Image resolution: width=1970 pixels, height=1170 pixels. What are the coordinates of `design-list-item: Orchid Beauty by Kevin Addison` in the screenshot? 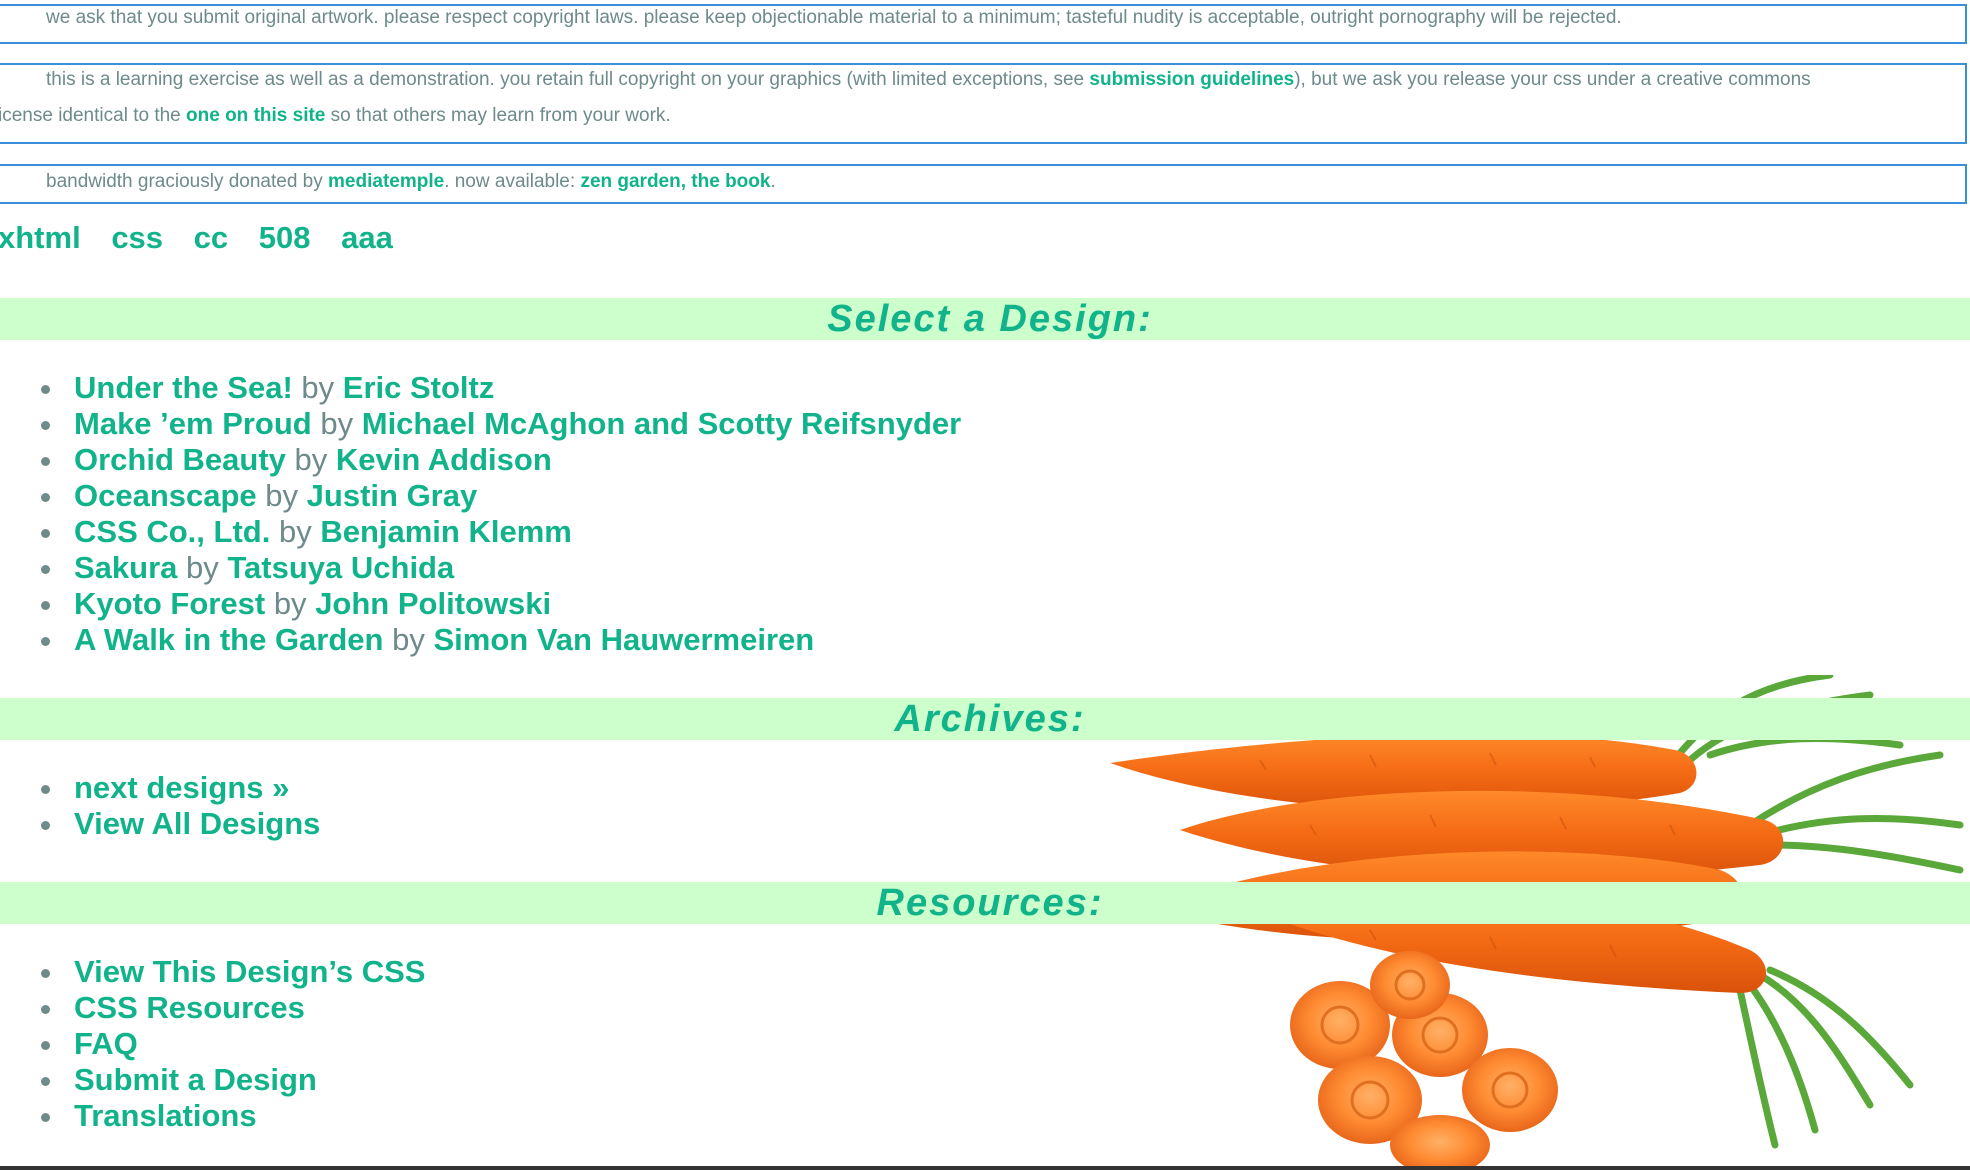 It's located at (500, 460).